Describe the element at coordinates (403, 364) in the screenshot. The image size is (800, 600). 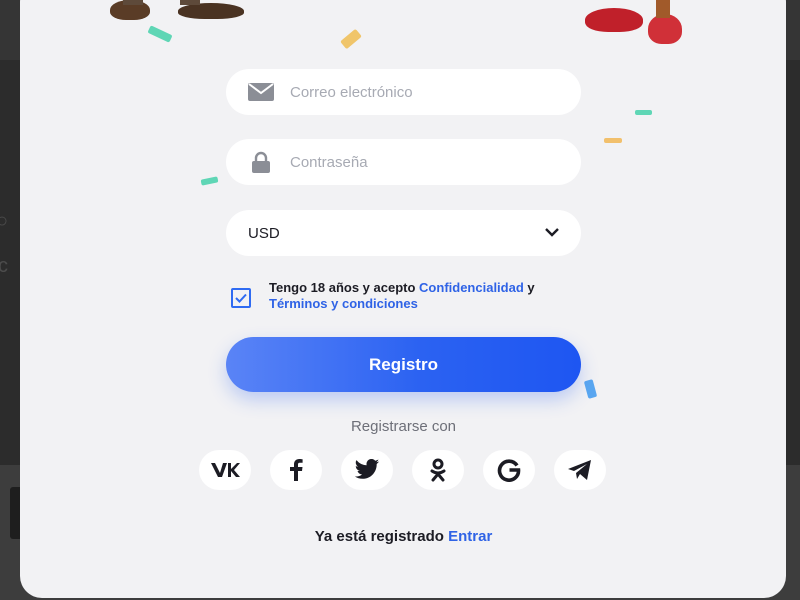
I see `register-button: Registro` at that location.